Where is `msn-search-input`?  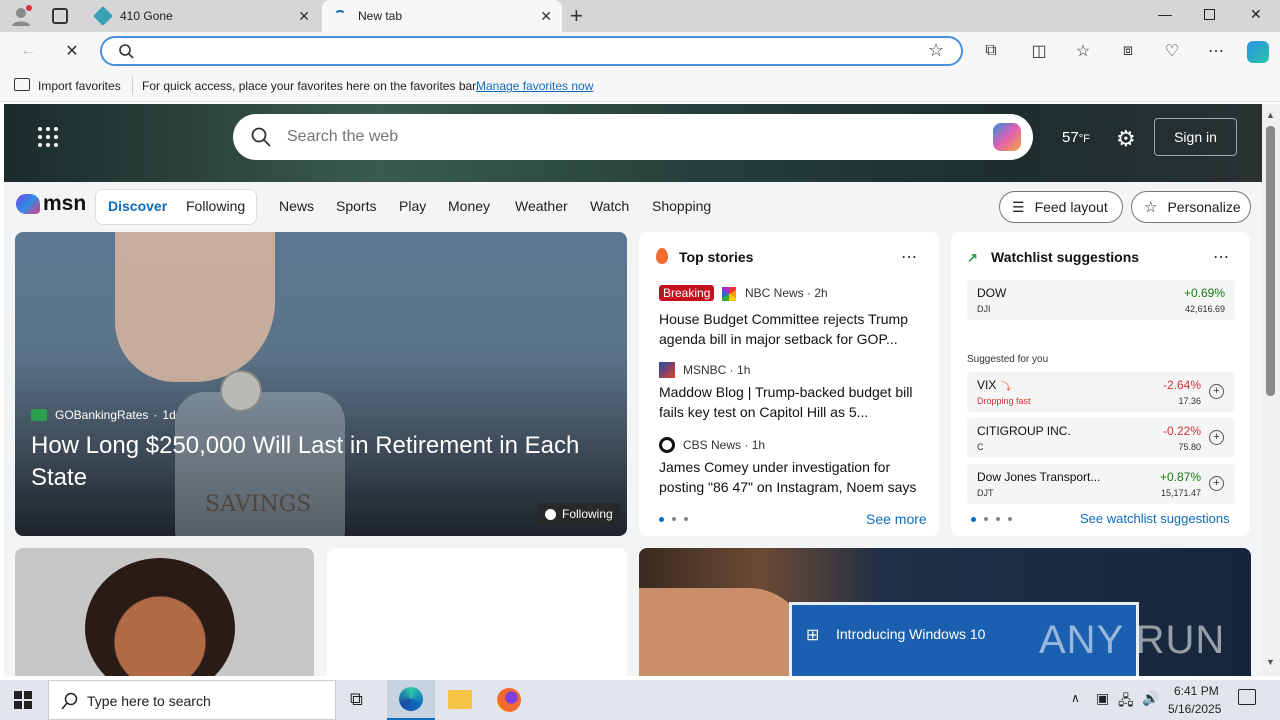 msn-search-input is located at coordinates (627, 137).